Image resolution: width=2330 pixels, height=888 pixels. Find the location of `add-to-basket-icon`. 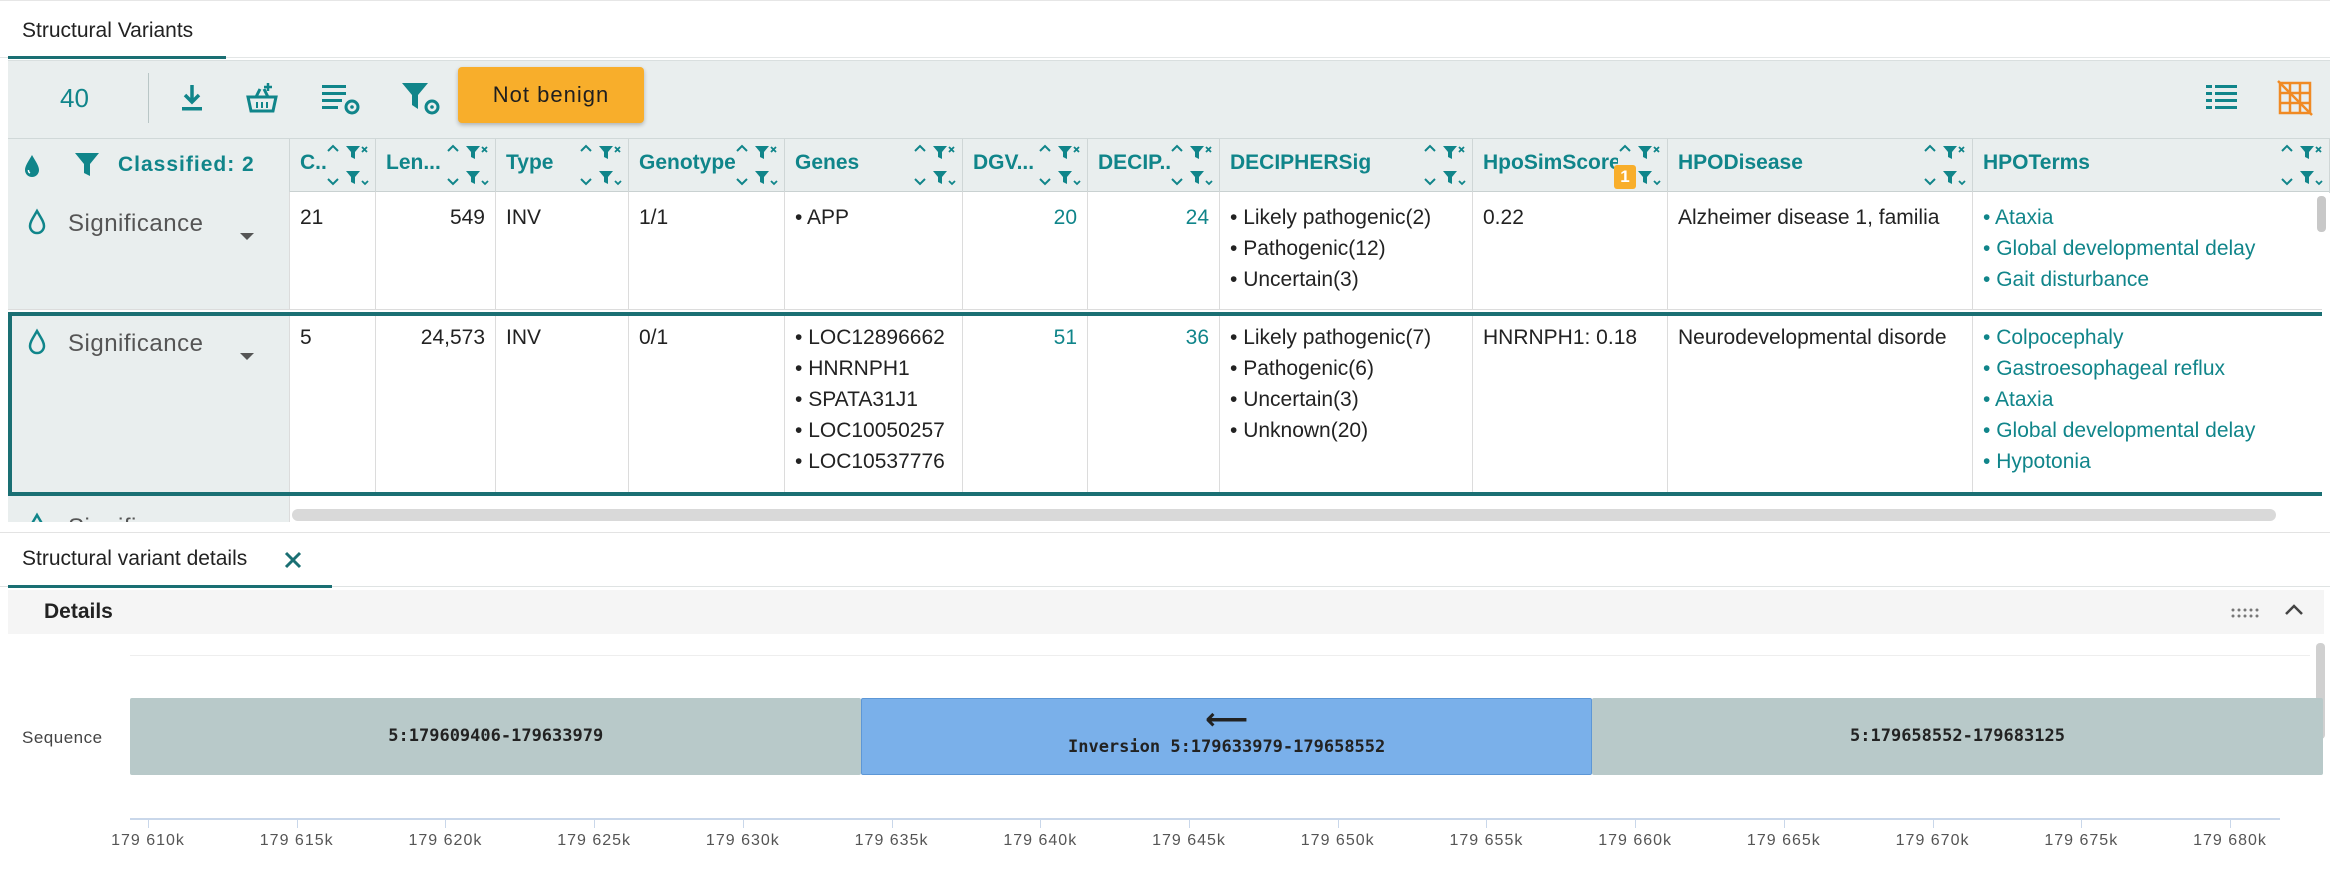

add-to-basket-icon is located at coordinates (262, 99).